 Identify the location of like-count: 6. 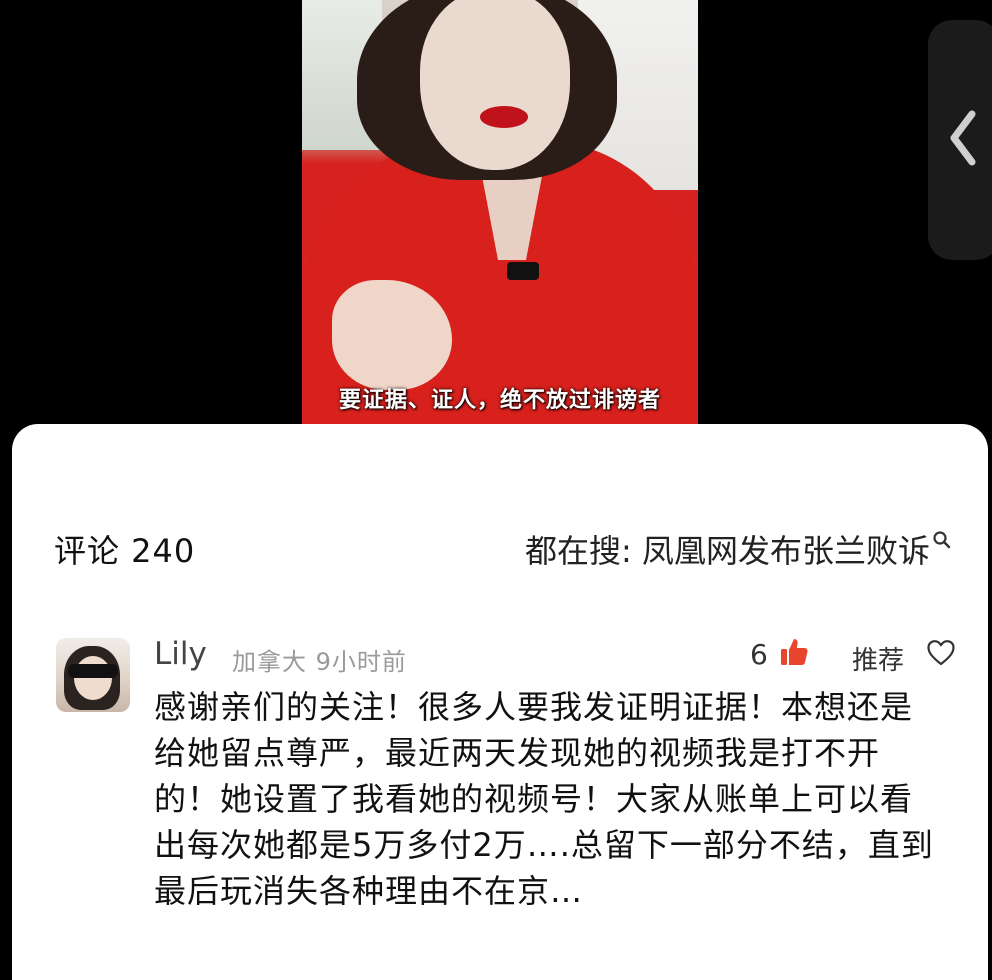
(759, 654).